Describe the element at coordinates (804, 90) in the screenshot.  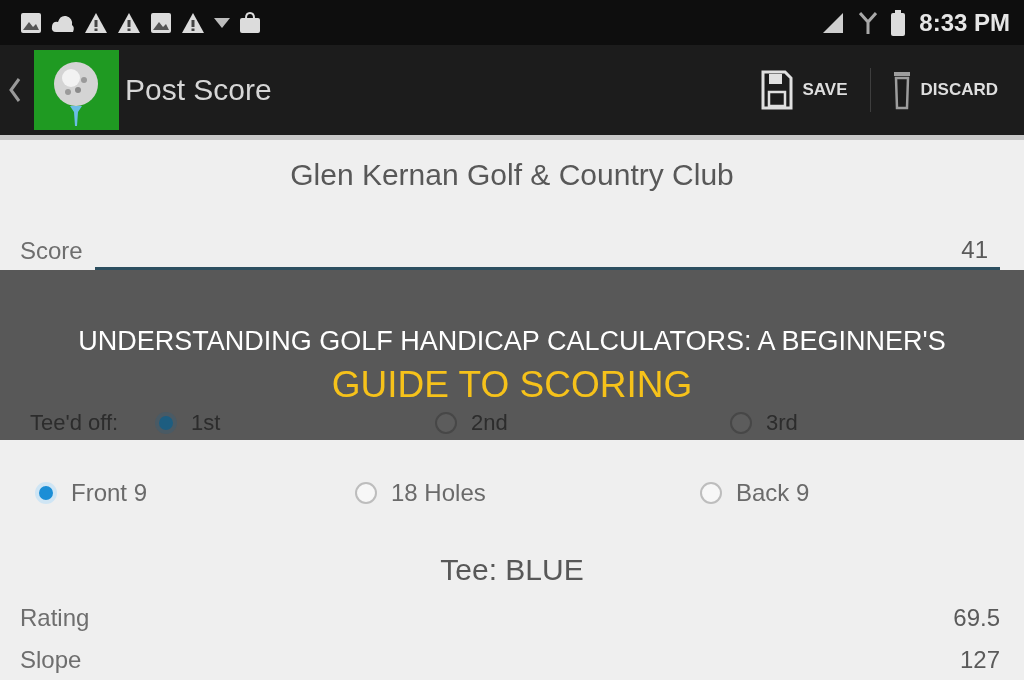
I see `save-button: SAVE` at that location.